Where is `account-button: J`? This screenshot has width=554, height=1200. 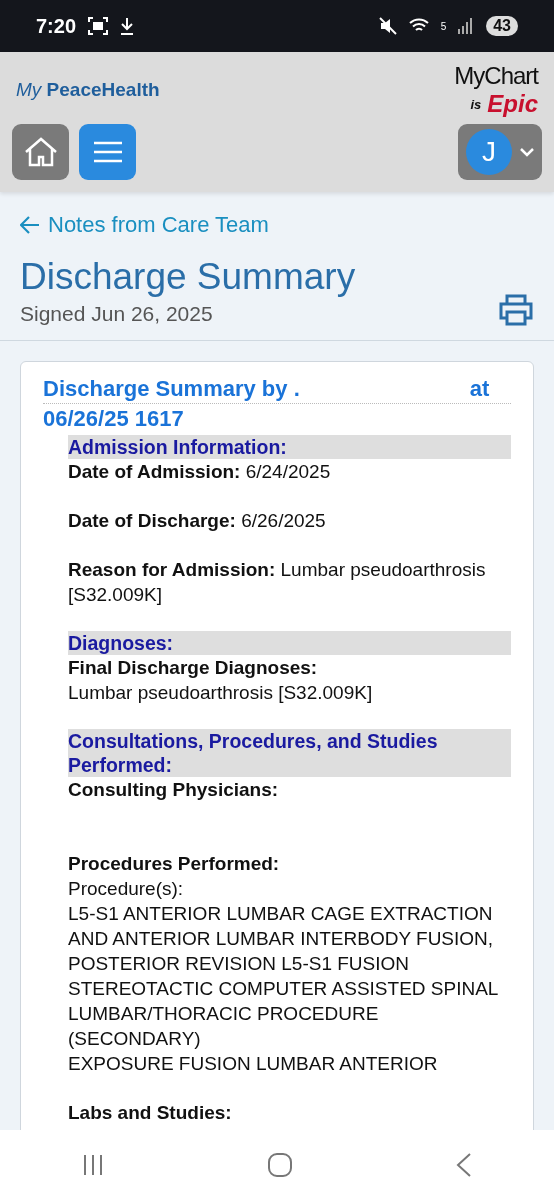
account-button: J is located at coordinates (500, 152).